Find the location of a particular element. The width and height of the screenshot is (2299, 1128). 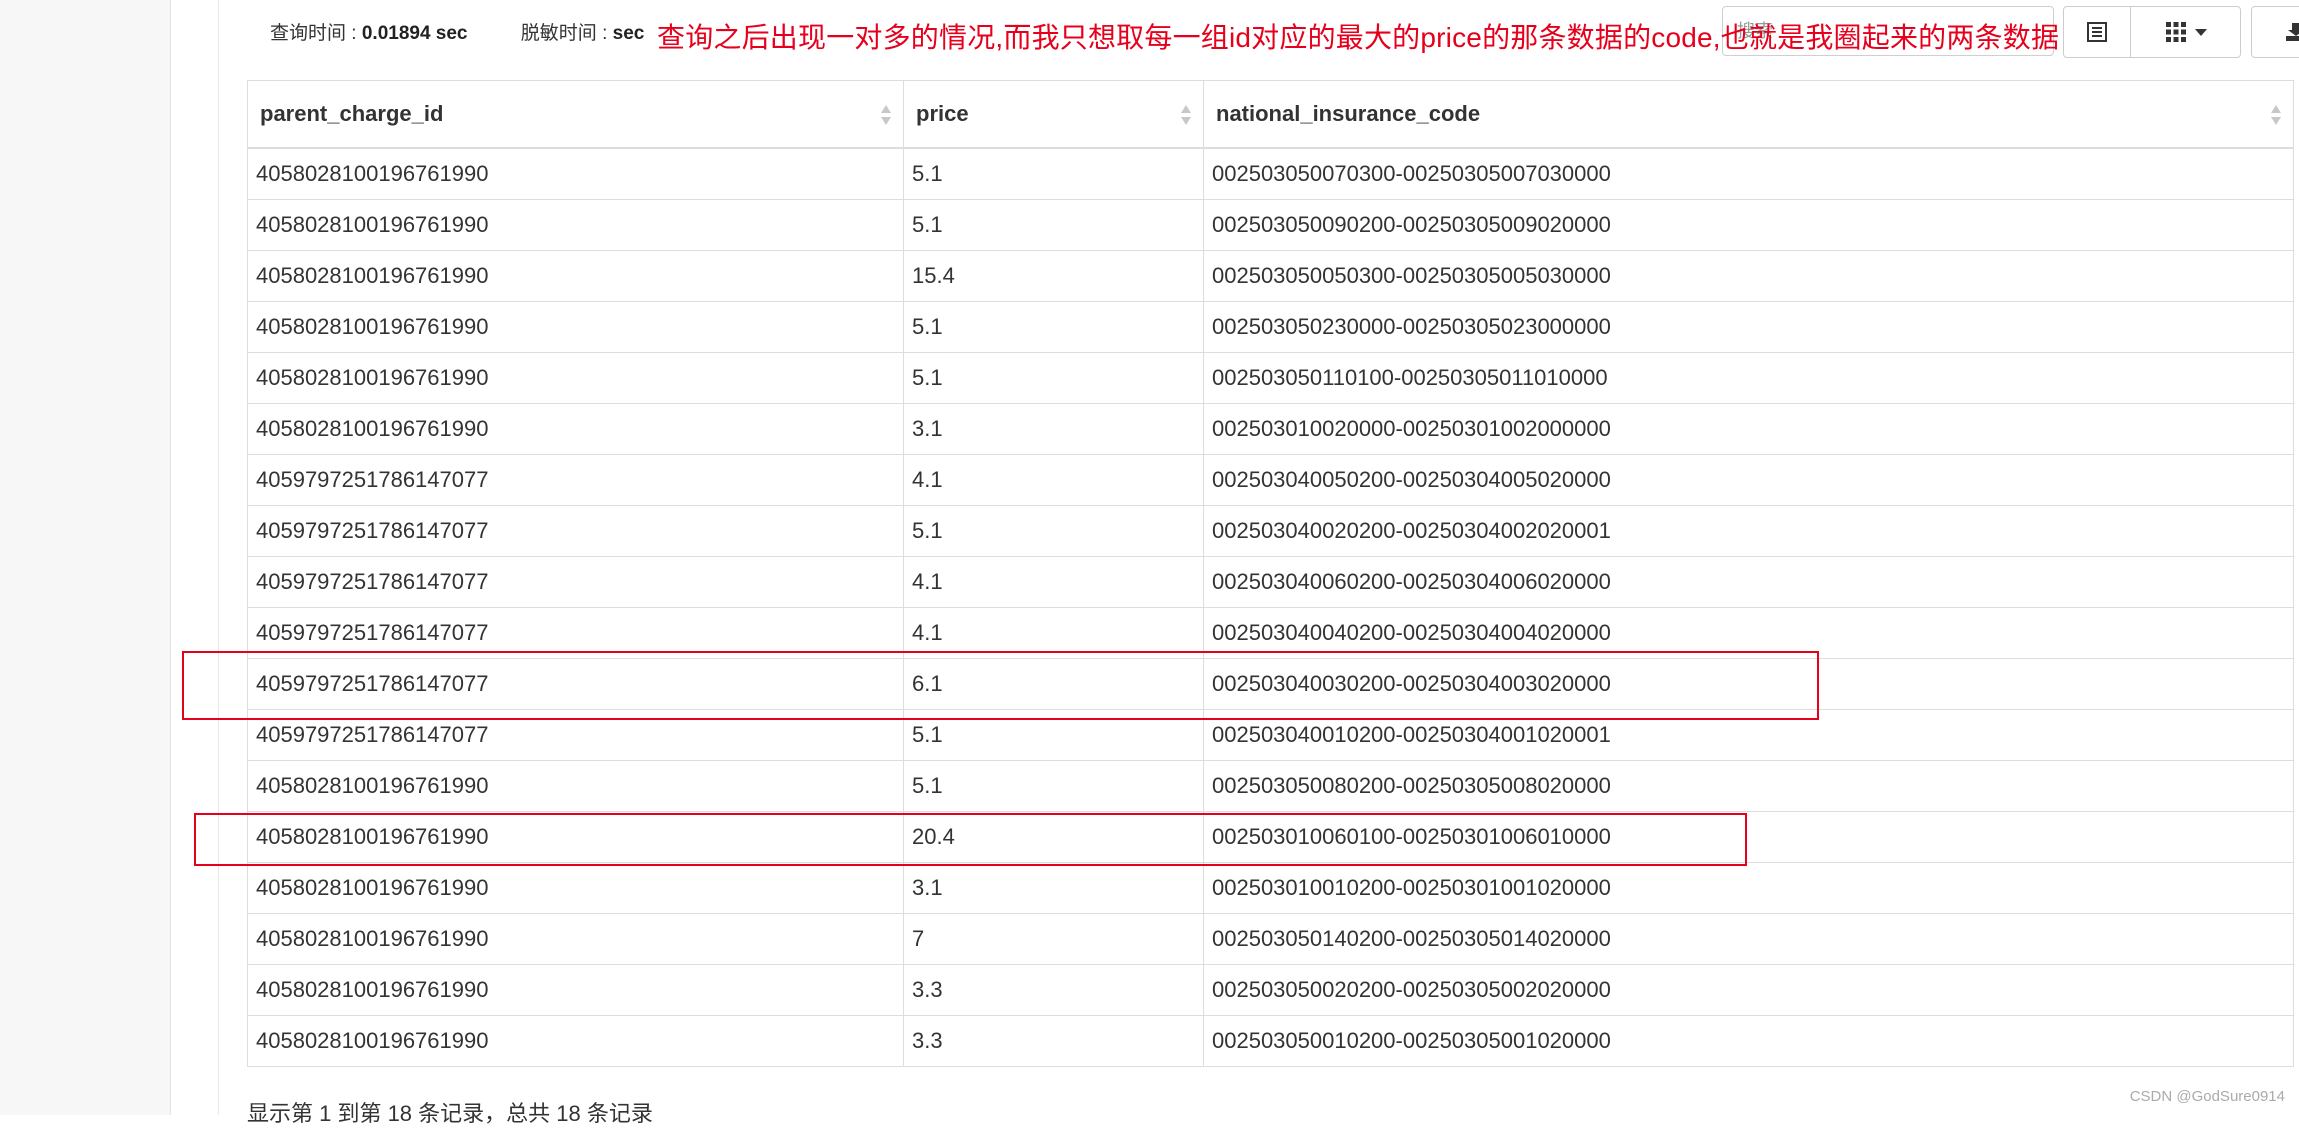

chevron-down-icon is located at coordinates (2200, 32).